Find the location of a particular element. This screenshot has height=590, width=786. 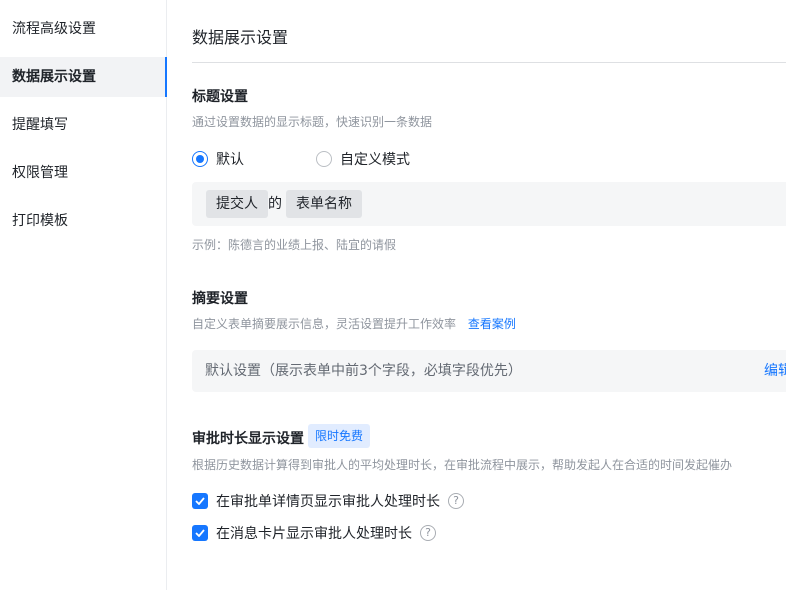

radio-default: 默认 is located at coordinates (218, 159).